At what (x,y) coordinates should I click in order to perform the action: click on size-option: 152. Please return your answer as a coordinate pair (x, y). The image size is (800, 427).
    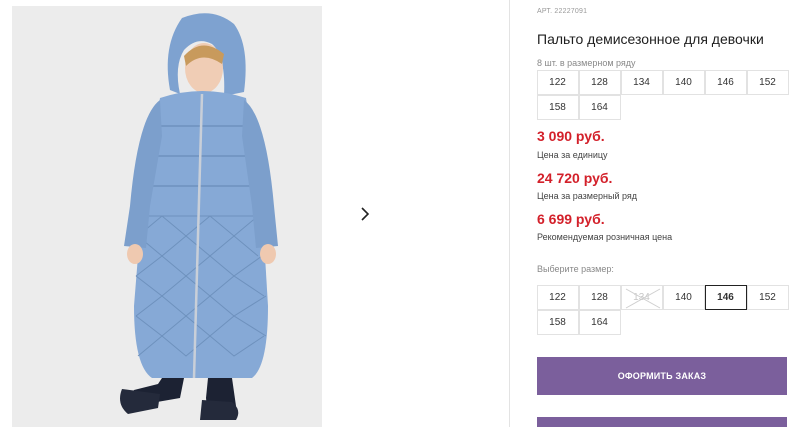
    Looking at the image, I should click on (767, 297).